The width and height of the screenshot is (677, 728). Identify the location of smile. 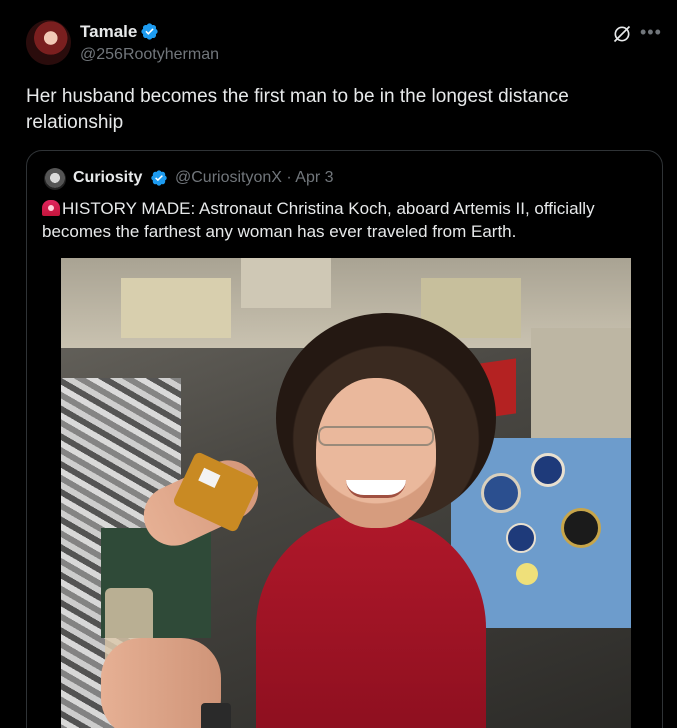
(376, 489).